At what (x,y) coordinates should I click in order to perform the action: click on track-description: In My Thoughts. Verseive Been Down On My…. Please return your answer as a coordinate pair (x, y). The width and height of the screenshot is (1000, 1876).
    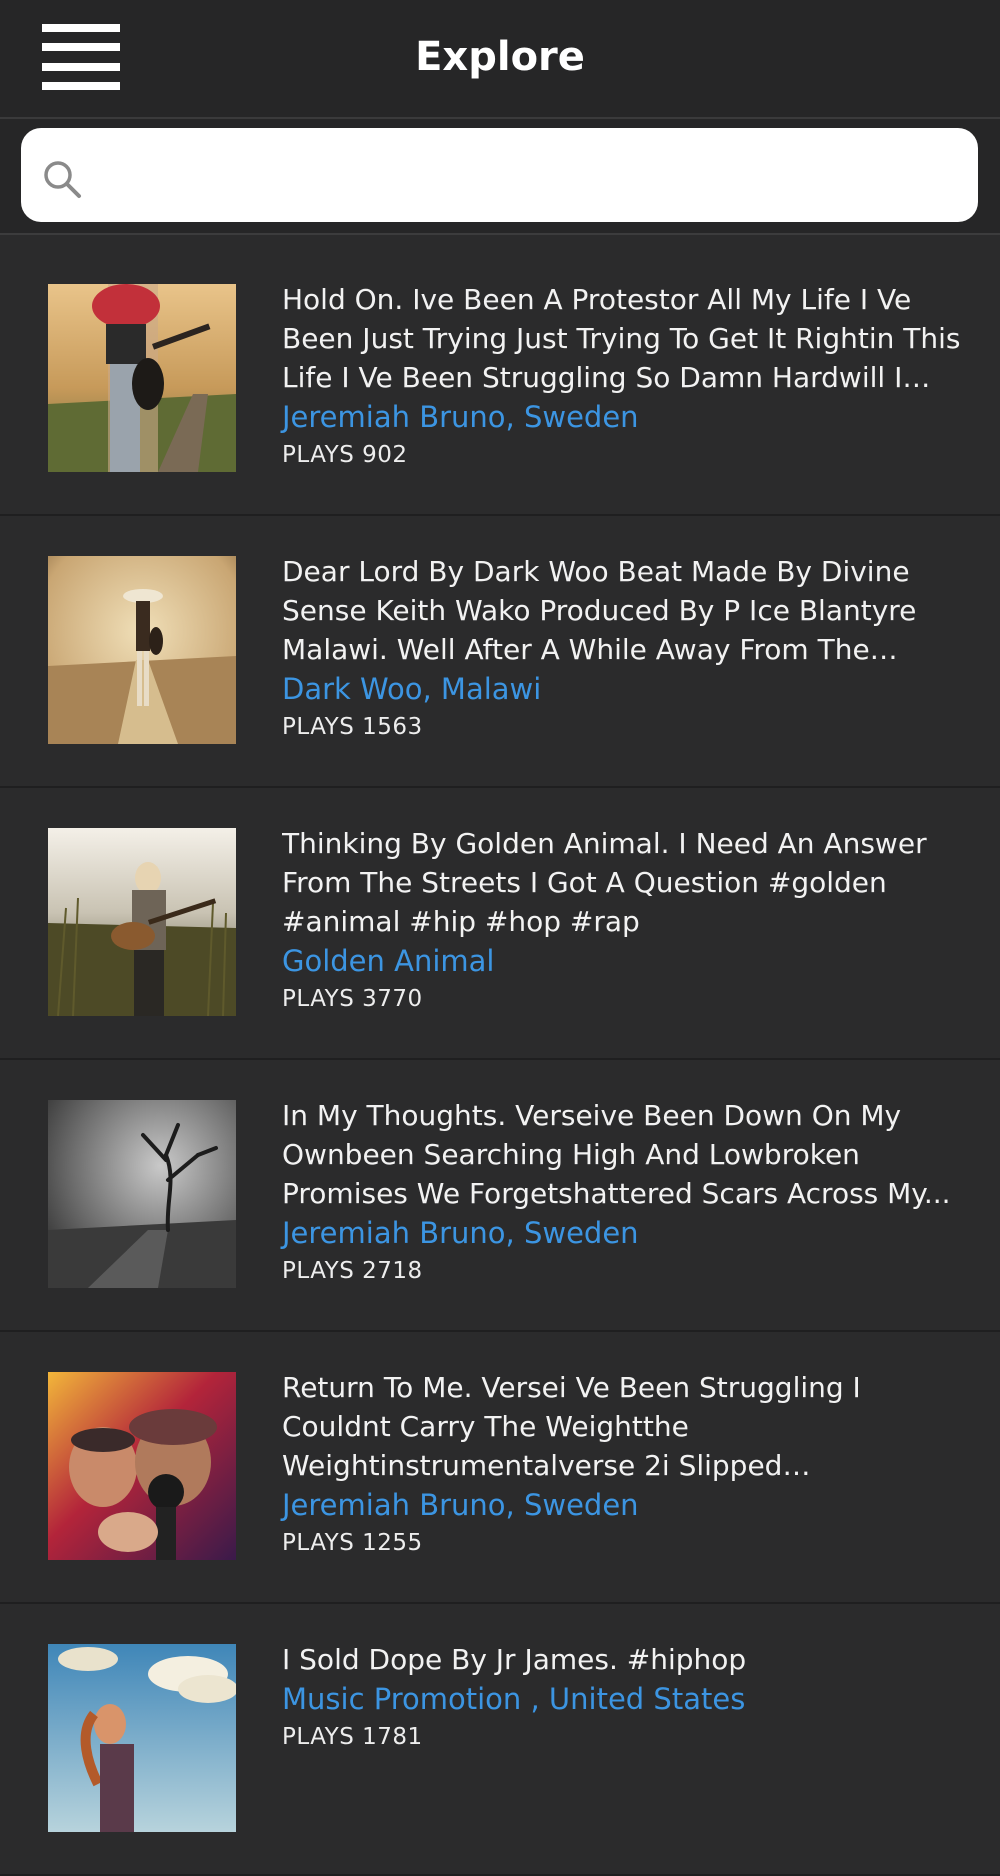
    Looking at the image, I should click on (616, 1154).